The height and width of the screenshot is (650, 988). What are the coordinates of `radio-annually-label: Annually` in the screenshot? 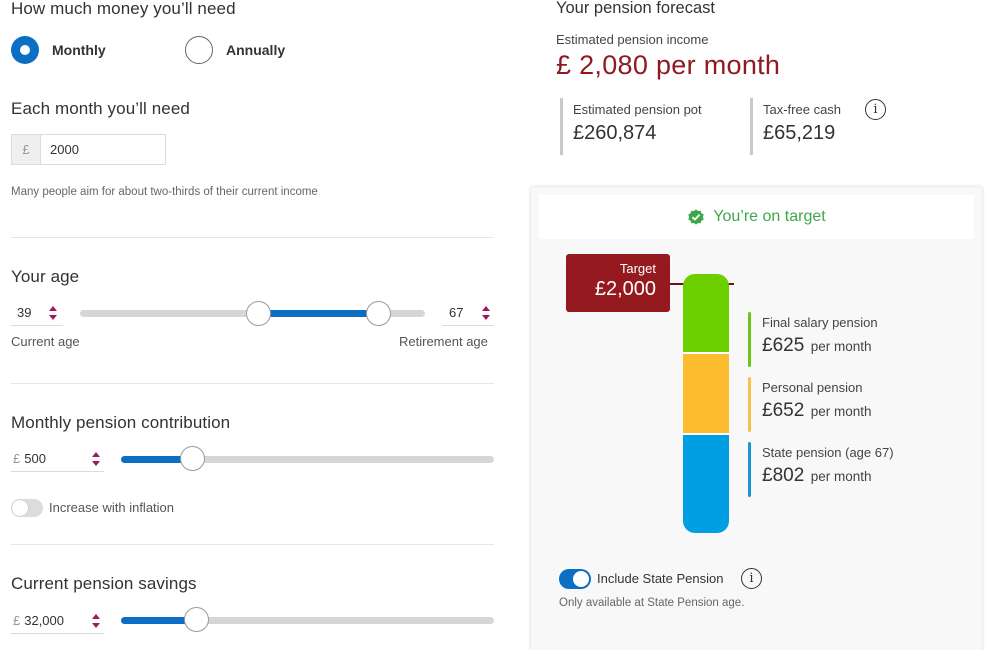 It's located at (256, 50).